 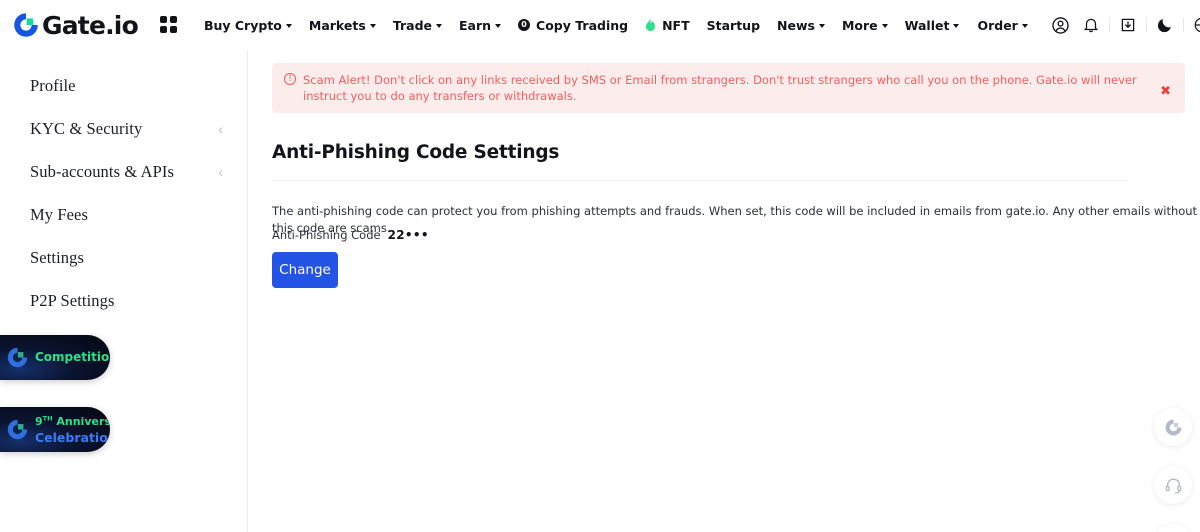 What do you see at coordinates (168, 25) in the screenshot?
I see `apps-grid-icon` at bounding box center [168, 25].